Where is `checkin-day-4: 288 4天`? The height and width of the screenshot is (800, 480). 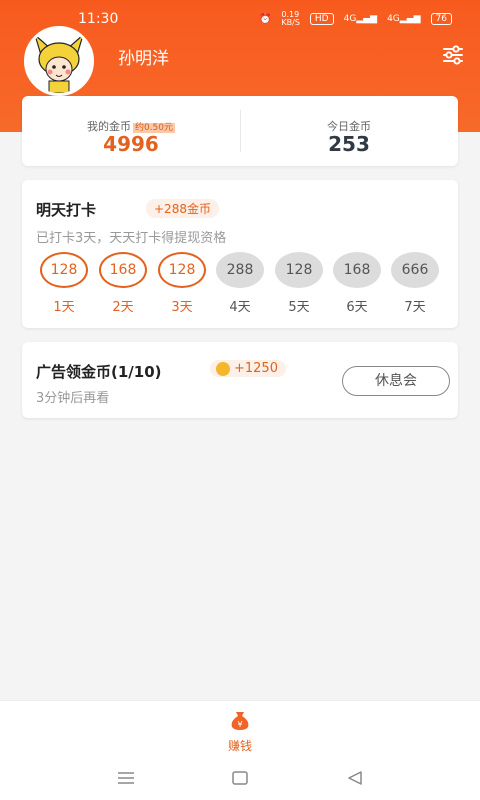 checkin-day-4: 288 4天 is located at coordinates (240, 283).